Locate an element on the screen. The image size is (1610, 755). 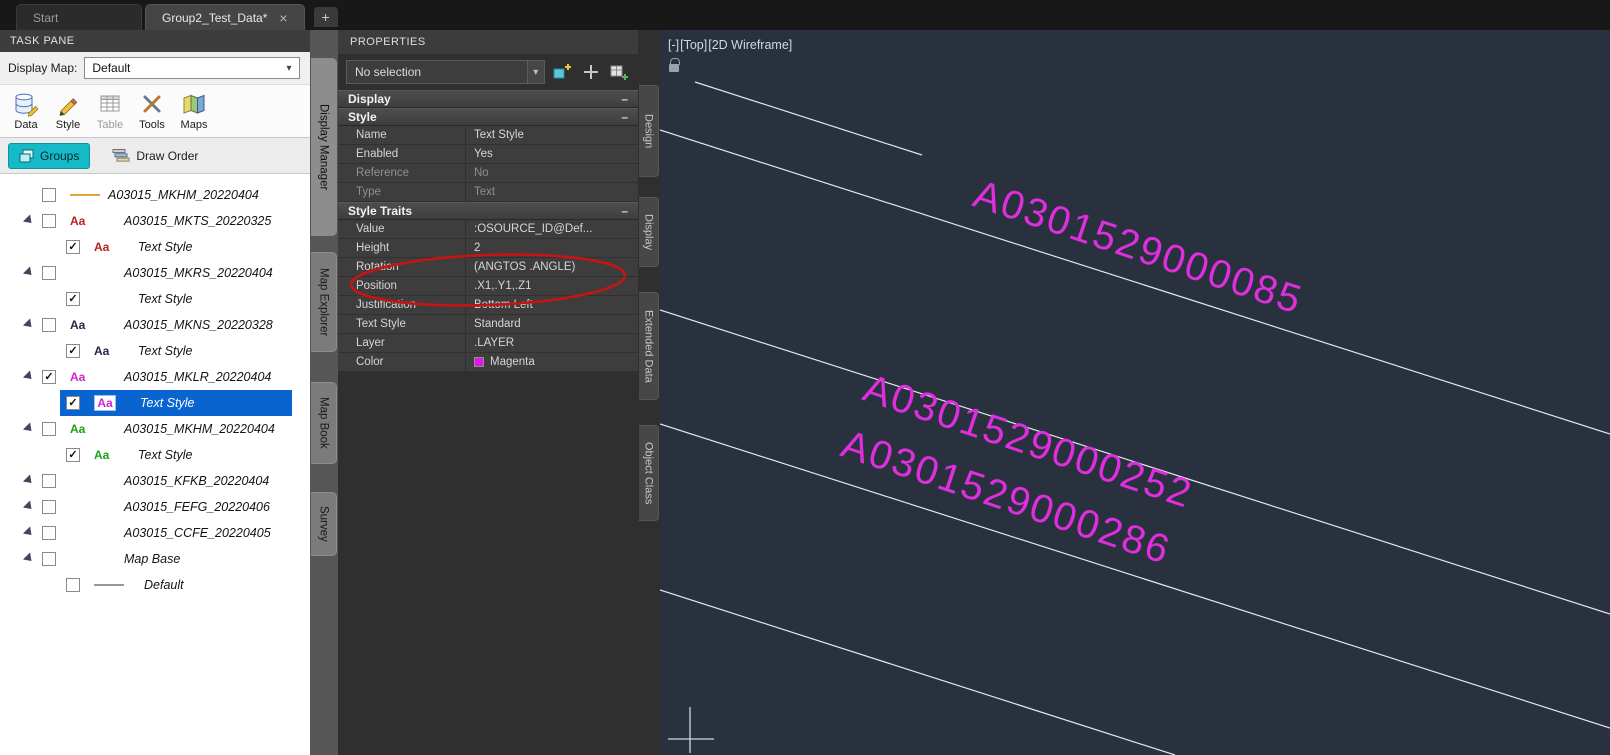
tools-button: Tools is located at coordinates (152, 111).